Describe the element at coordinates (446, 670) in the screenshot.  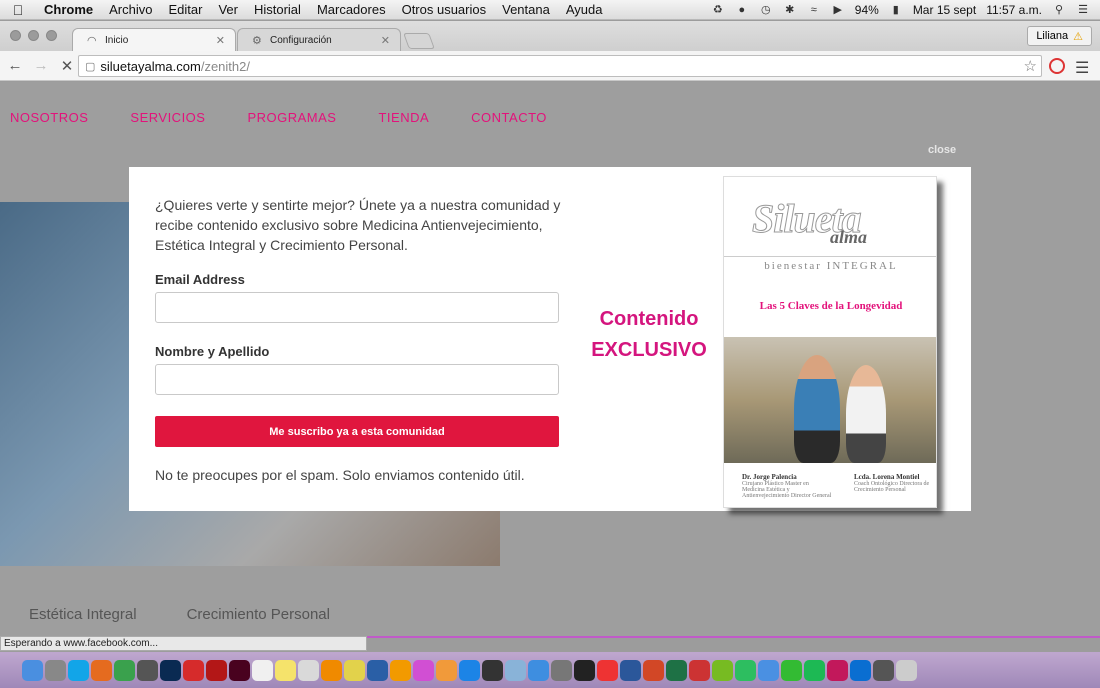
I see `ibooks-icon` at that location.